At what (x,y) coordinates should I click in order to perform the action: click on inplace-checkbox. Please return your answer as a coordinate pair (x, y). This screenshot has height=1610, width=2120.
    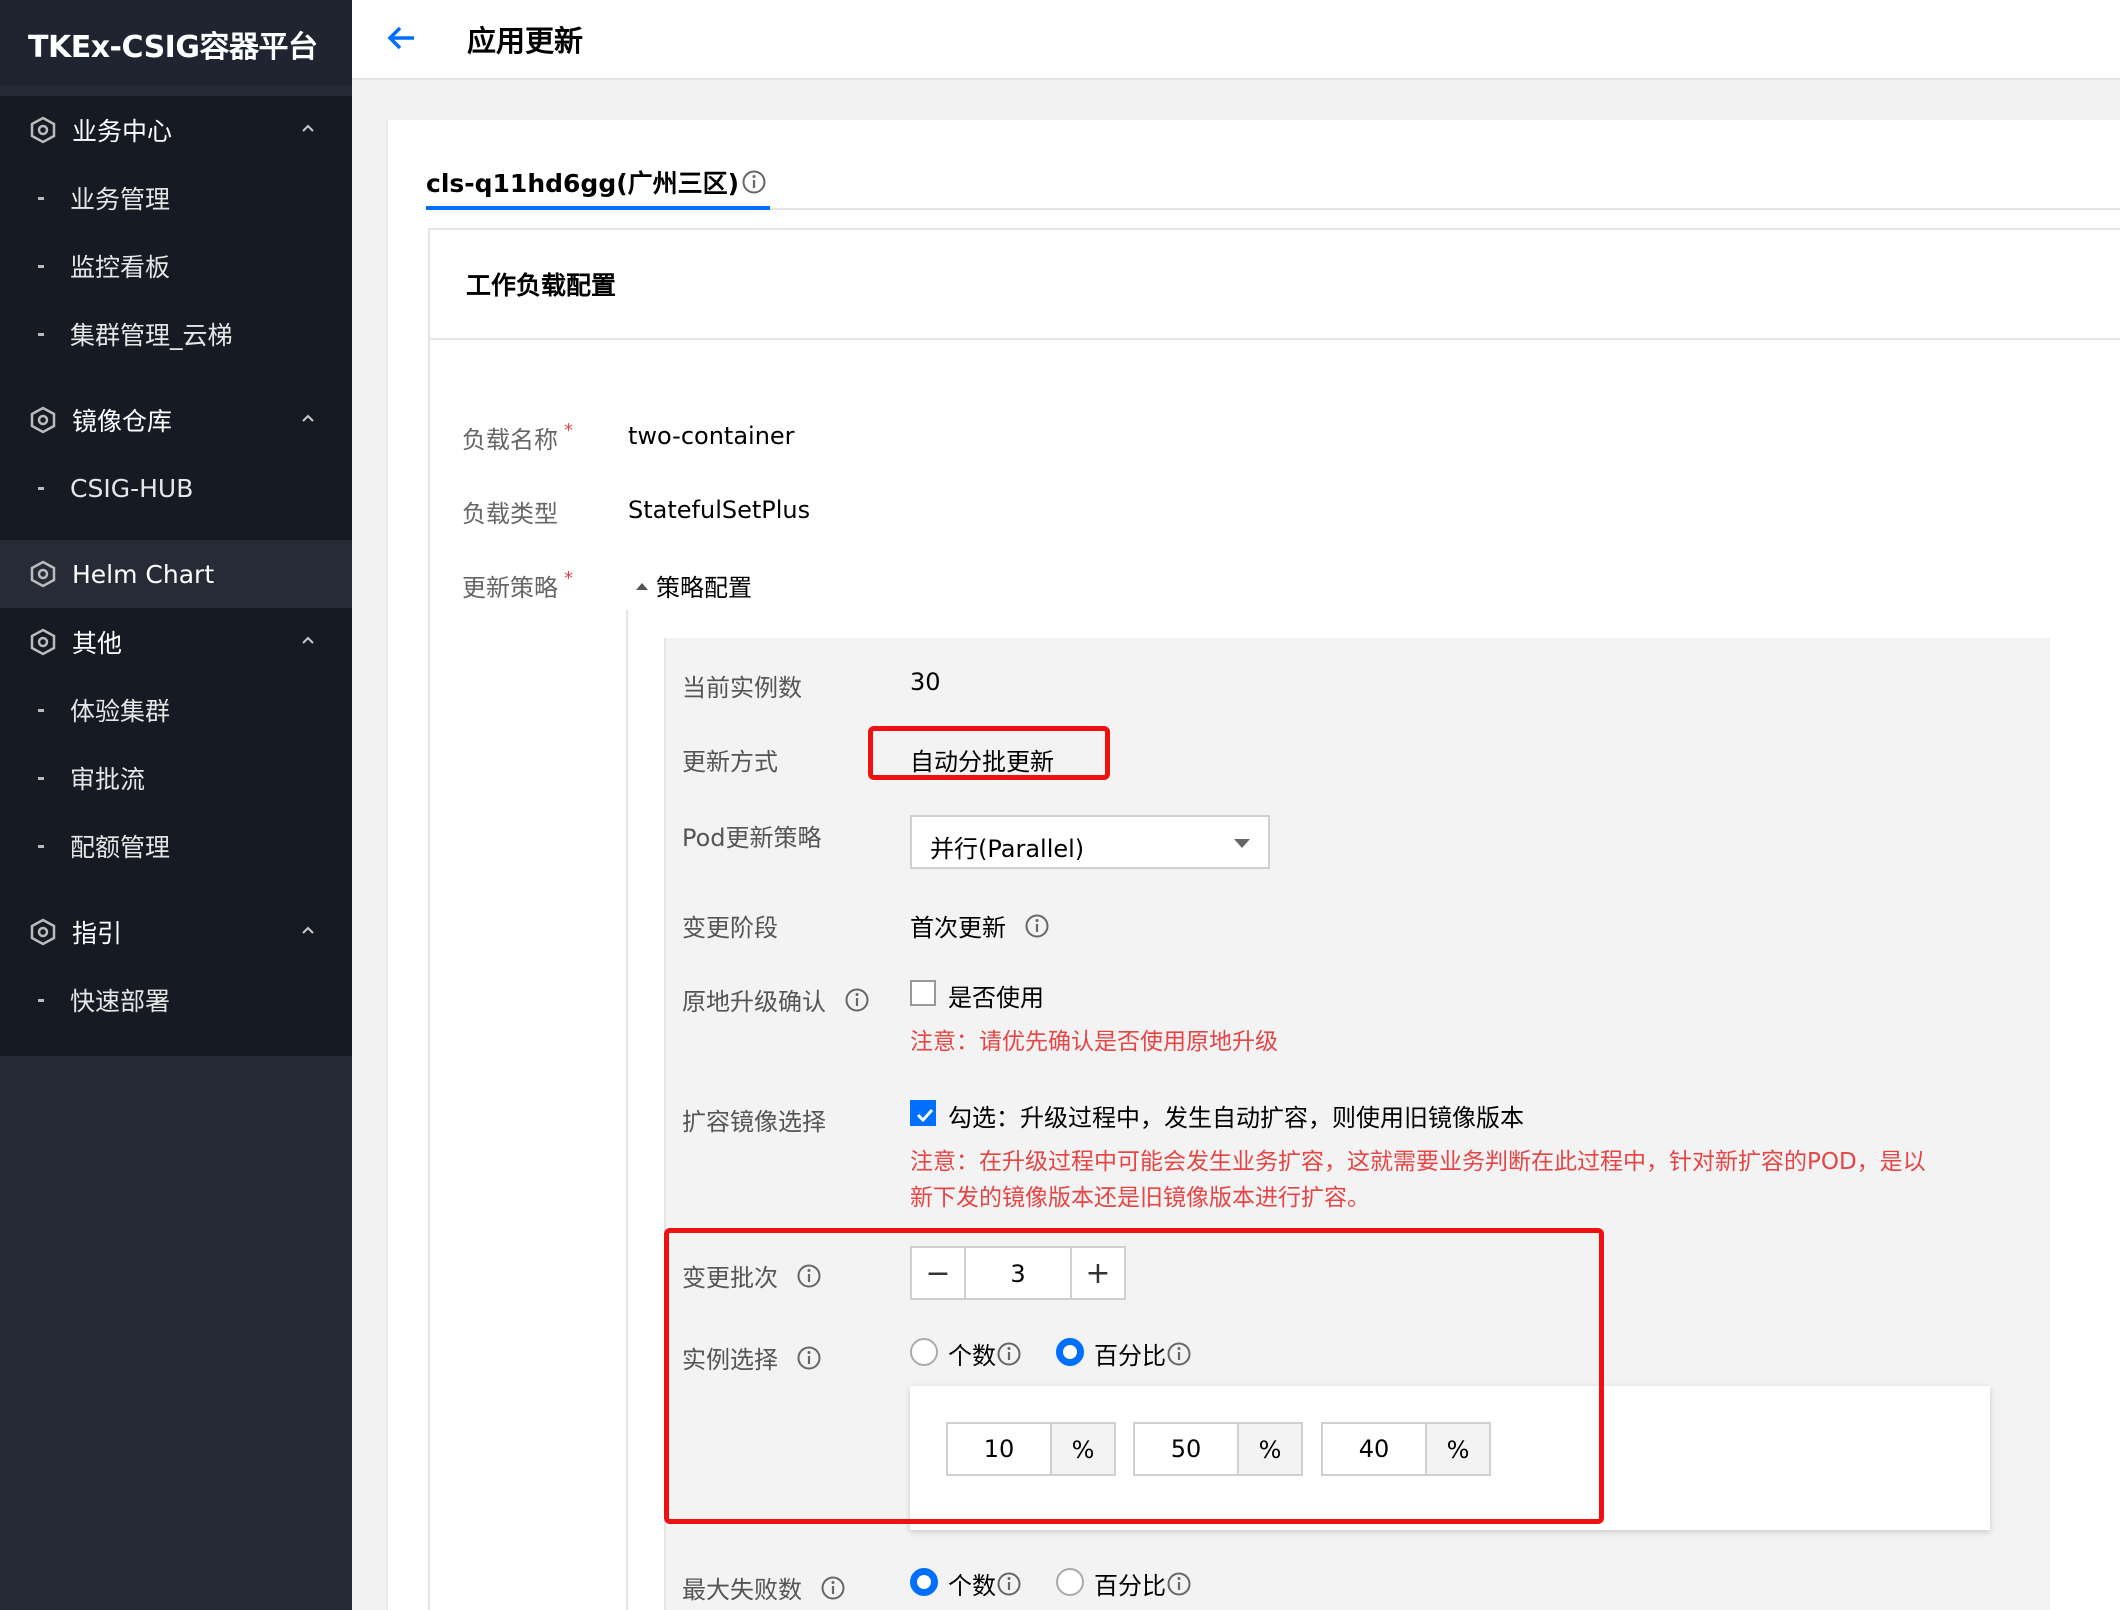
    Looking at the image, I should click on (923, 993).